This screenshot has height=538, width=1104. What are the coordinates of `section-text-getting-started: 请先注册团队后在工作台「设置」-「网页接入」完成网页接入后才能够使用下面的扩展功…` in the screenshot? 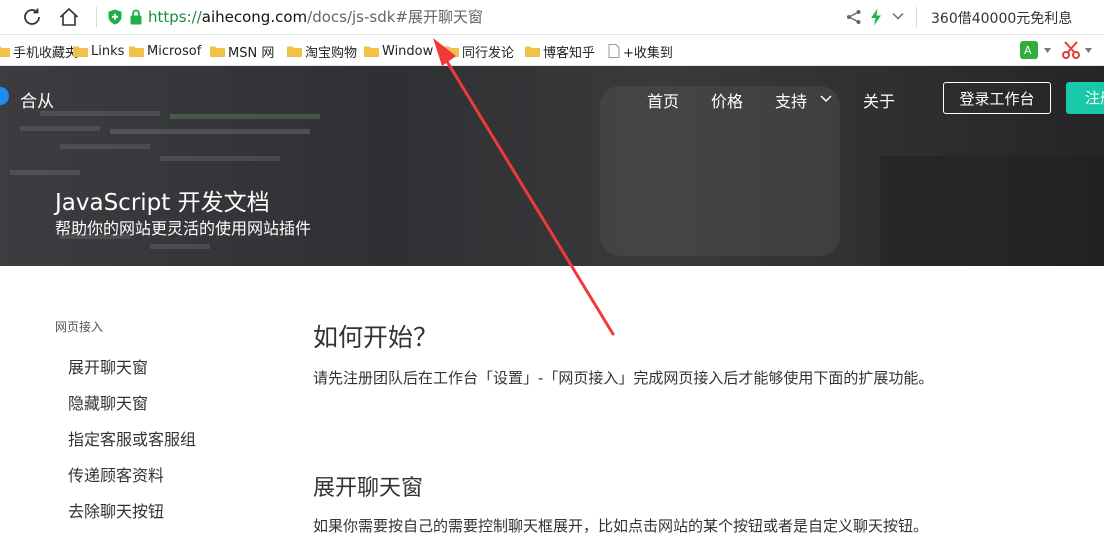 It's located at (623, 378).